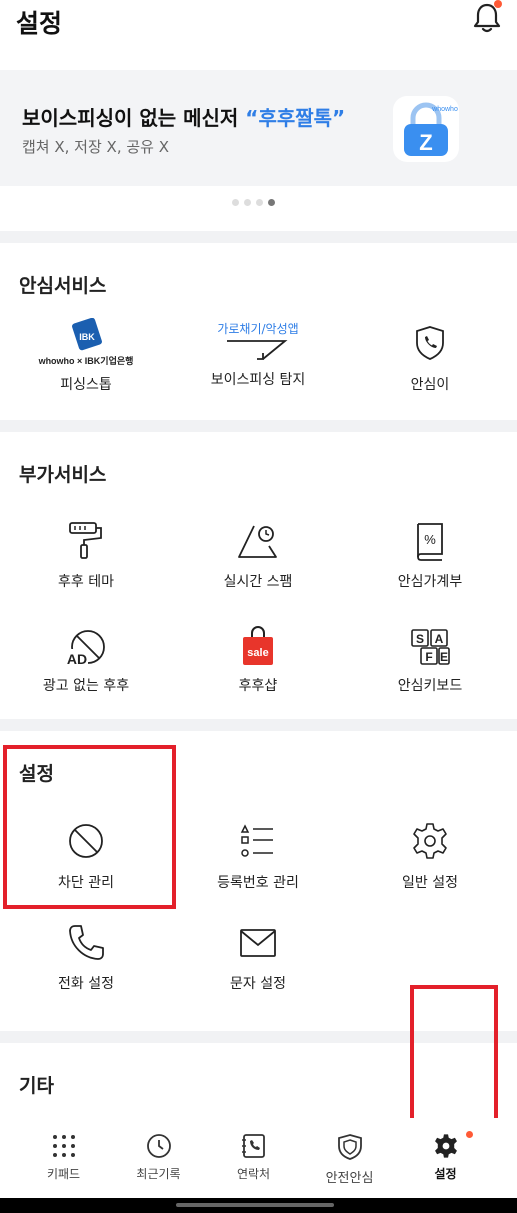 The image size is (517, 1213). What do you see at coordinates (63, 1158) in the screenshot?
I see `nav-tab-keypad: 키패드` at bounding box center [63, 1158].